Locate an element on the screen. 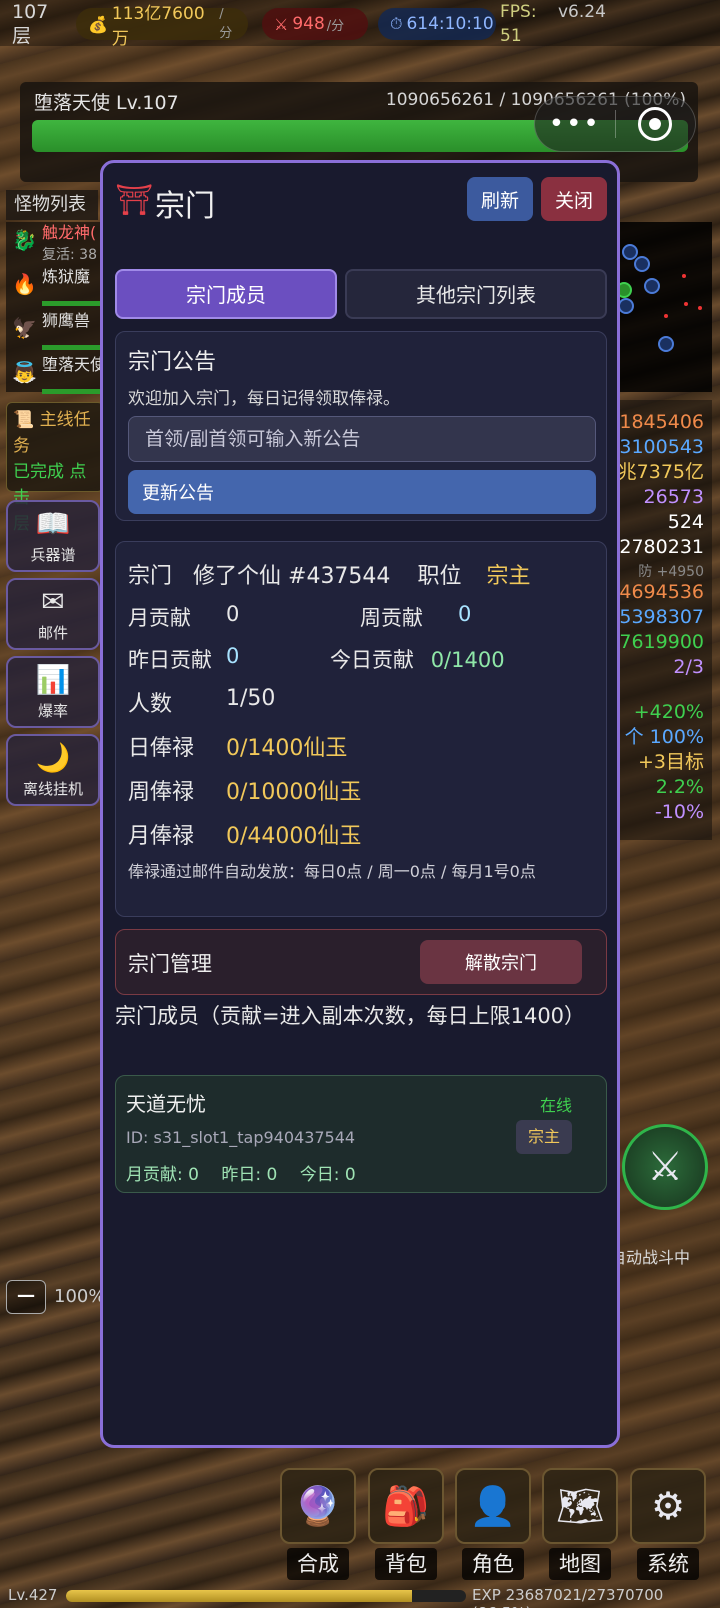 The height and width of the screenshot is (1608, 720). monthly-salary-value: 0/44000仙玉 is located at coordinates (294, 836).